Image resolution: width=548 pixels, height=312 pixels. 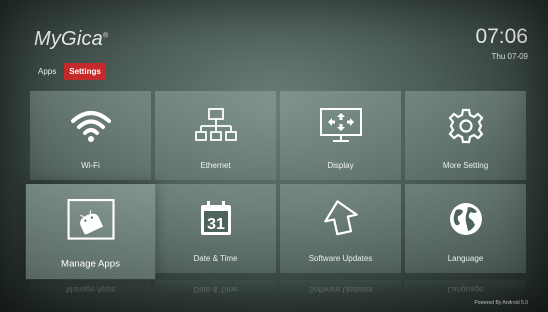 I want to click on clock-time: 07:06, so click(x=501, y=36).